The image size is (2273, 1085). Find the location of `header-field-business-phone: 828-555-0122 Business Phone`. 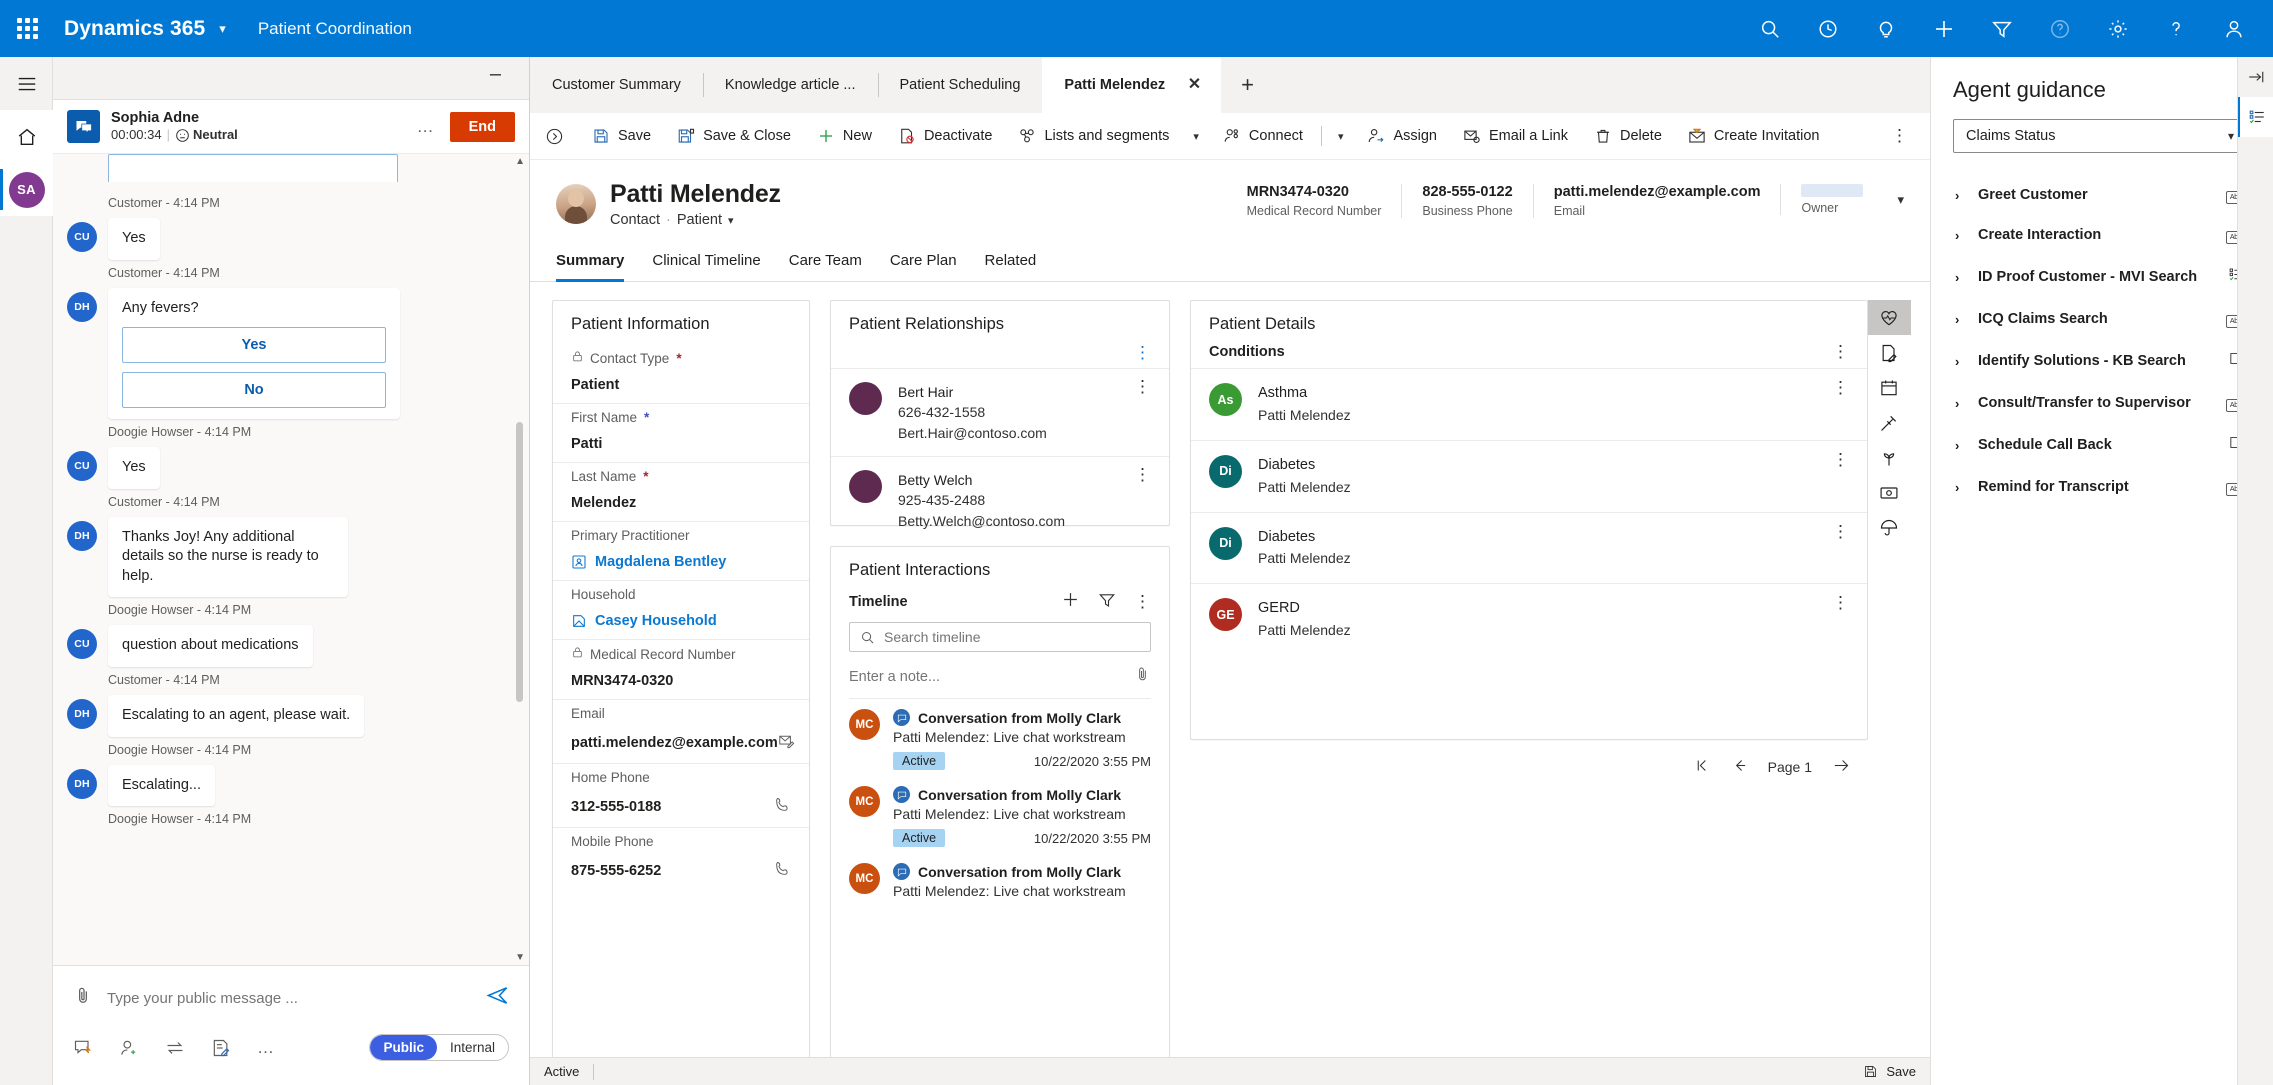

header-field-business-phone: 828-555-0122 Business Phone is located at coordinates (1466, 201).